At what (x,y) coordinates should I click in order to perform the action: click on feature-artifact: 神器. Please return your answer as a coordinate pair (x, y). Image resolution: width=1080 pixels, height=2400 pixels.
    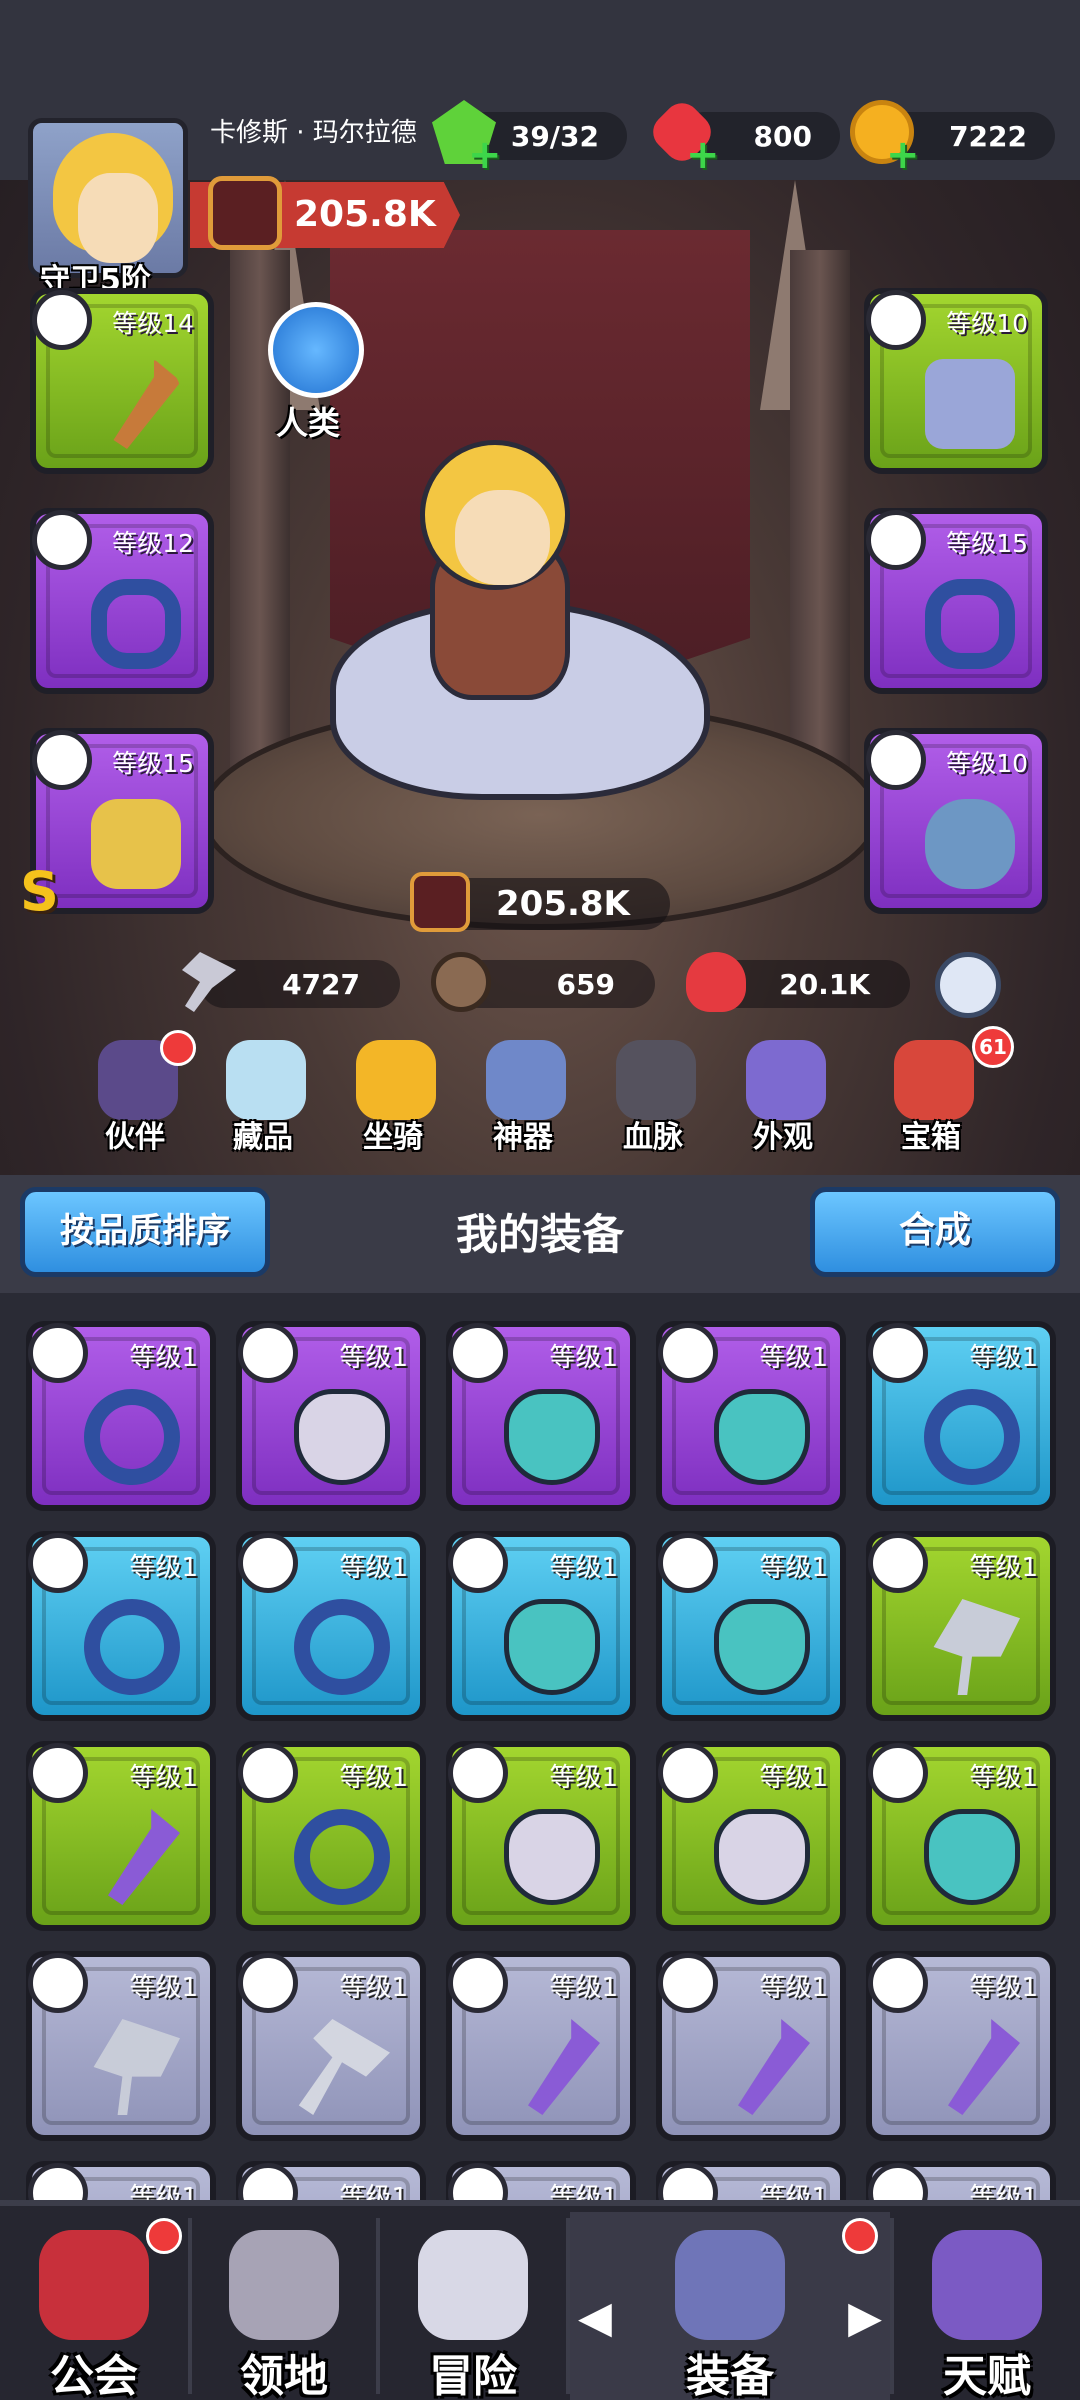
    Looking at the image, I should click on (523, 1105).